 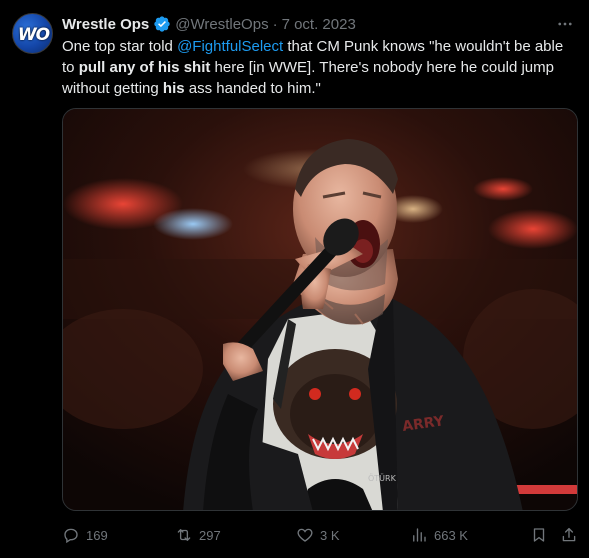 What do you see at coordinates (252, 88) in the screenshot?
I see `tweet-text-part: ass handed to him."` at bounding box center [252, 88].